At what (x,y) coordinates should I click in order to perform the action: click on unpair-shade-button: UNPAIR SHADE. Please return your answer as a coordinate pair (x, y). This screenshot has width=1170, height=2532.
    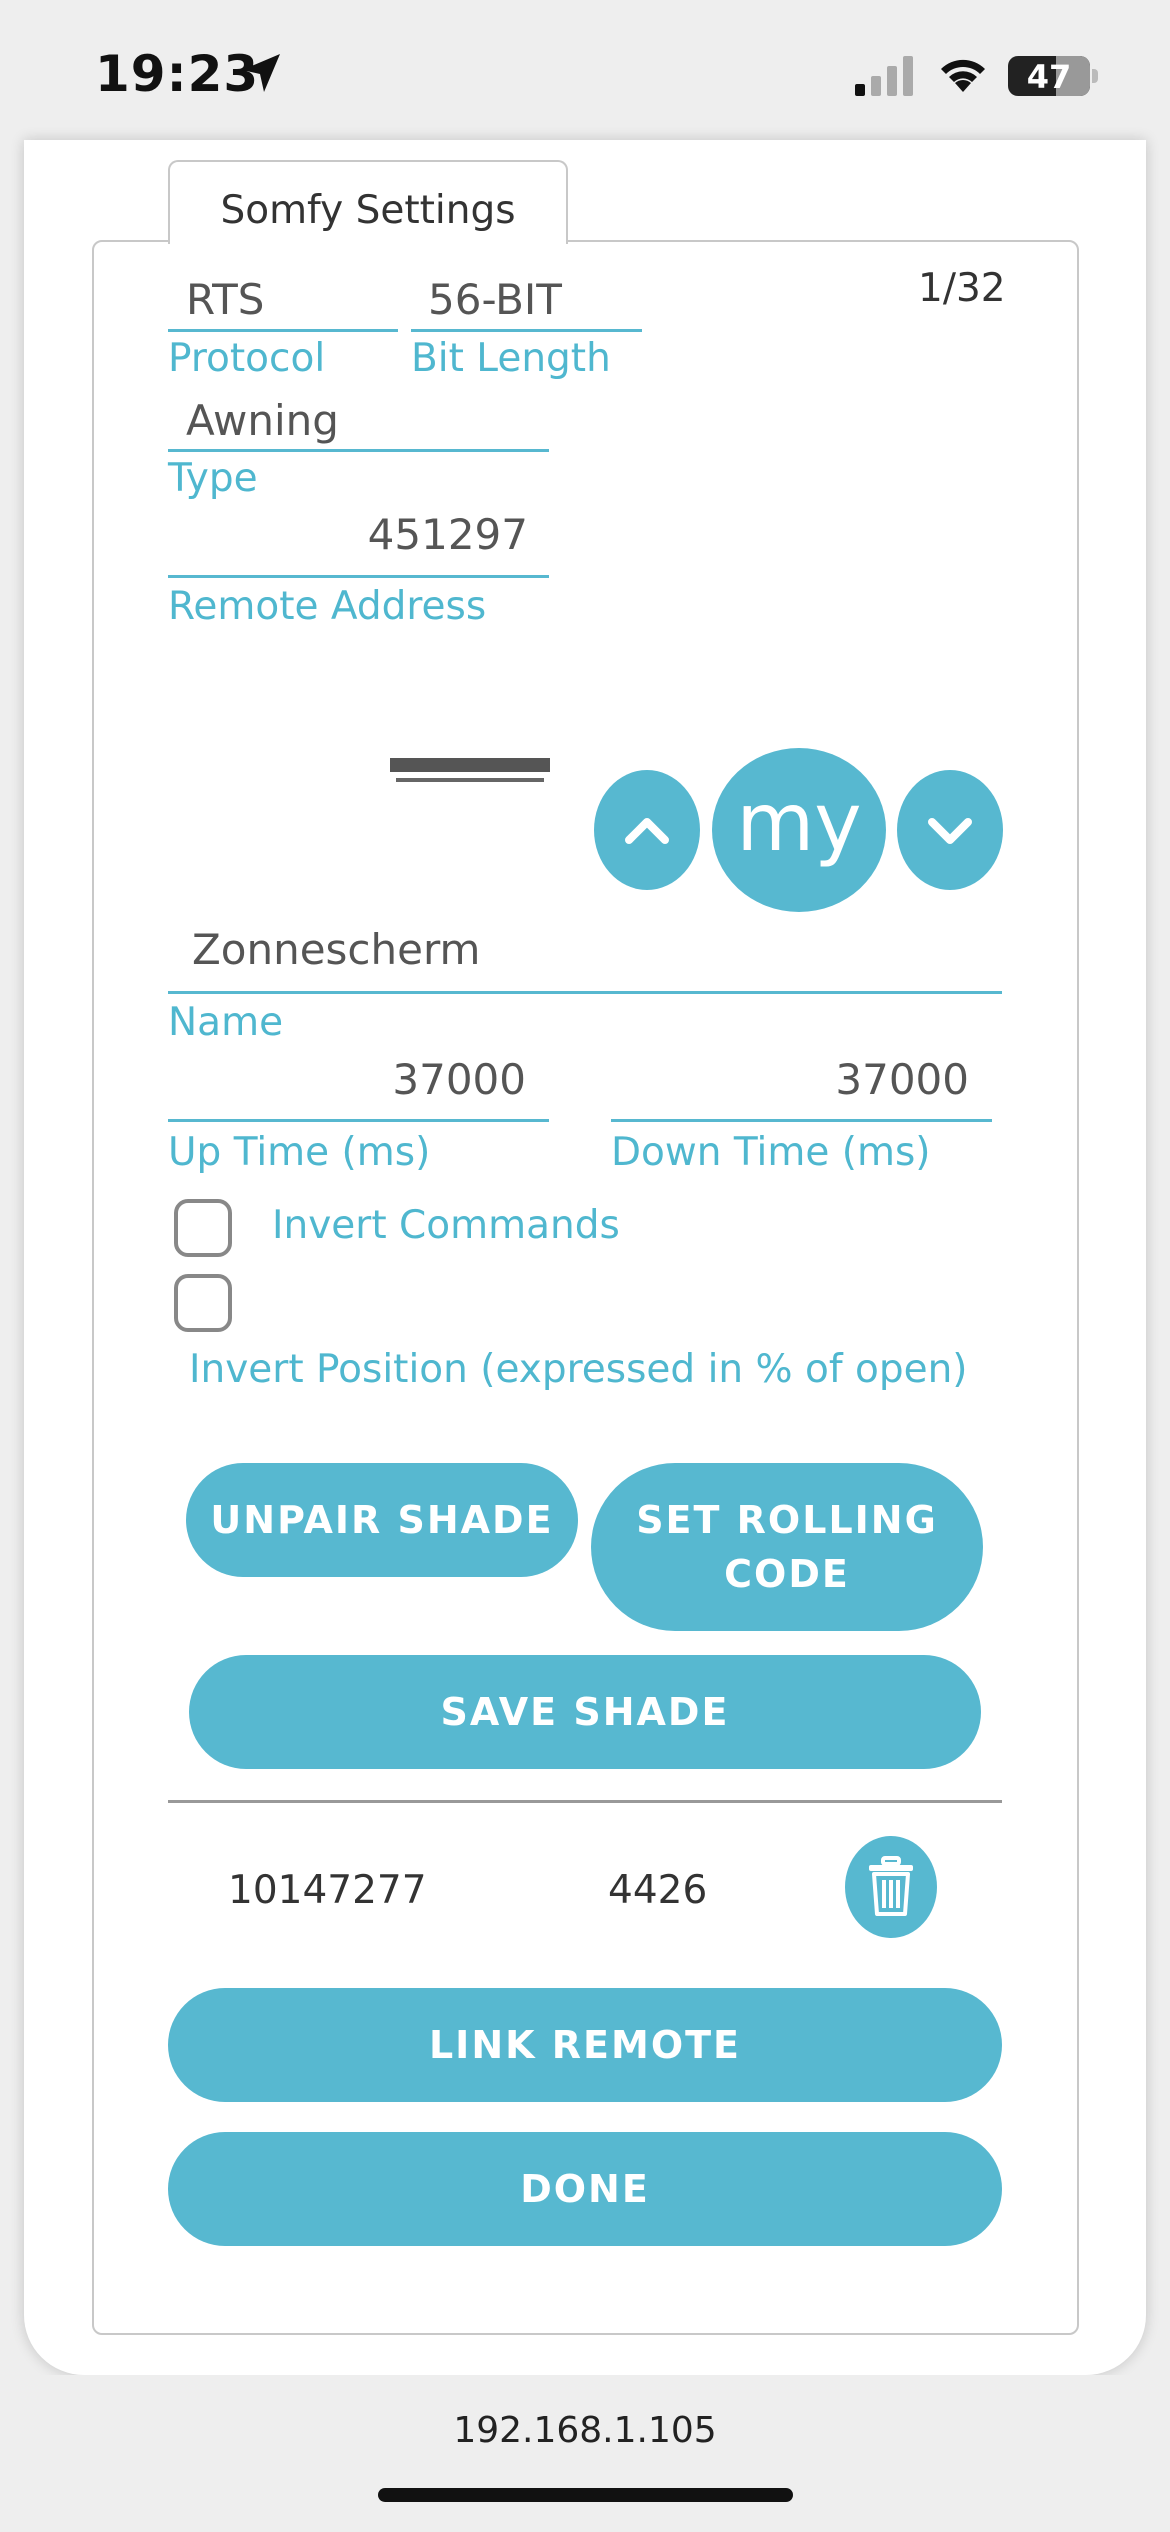
    Looking at the image, I should click on (382, 1520).